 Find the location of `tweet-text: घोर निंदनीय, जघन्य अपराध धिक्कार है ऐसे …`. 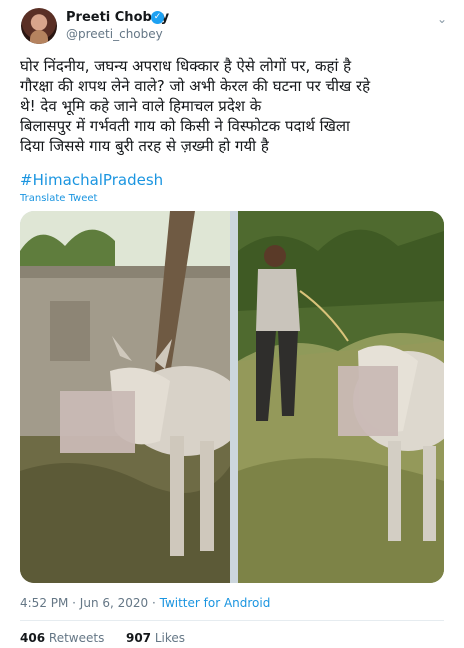

tweet-text: घोर निंदनीय, जघन्य अपराध धिक्कार है ऐसे … is located at coordinates (235, 106).